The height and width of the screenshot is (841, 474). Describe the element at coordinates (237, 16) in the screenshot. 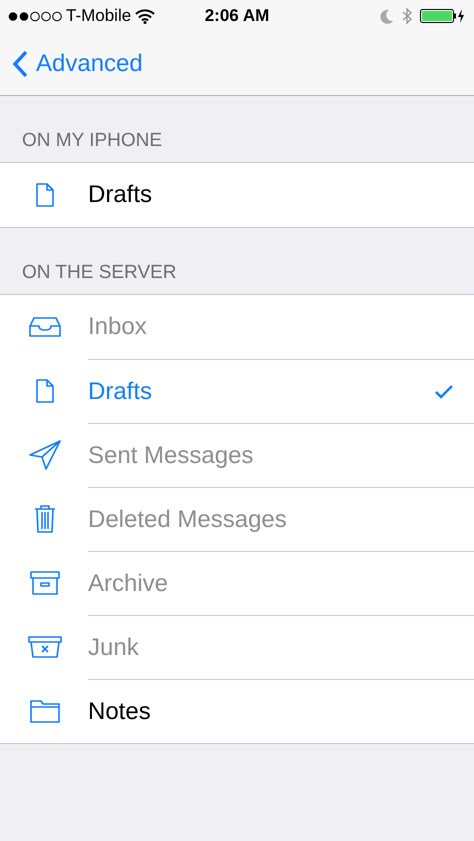

I see `clock: 2:06 AM` at that location.